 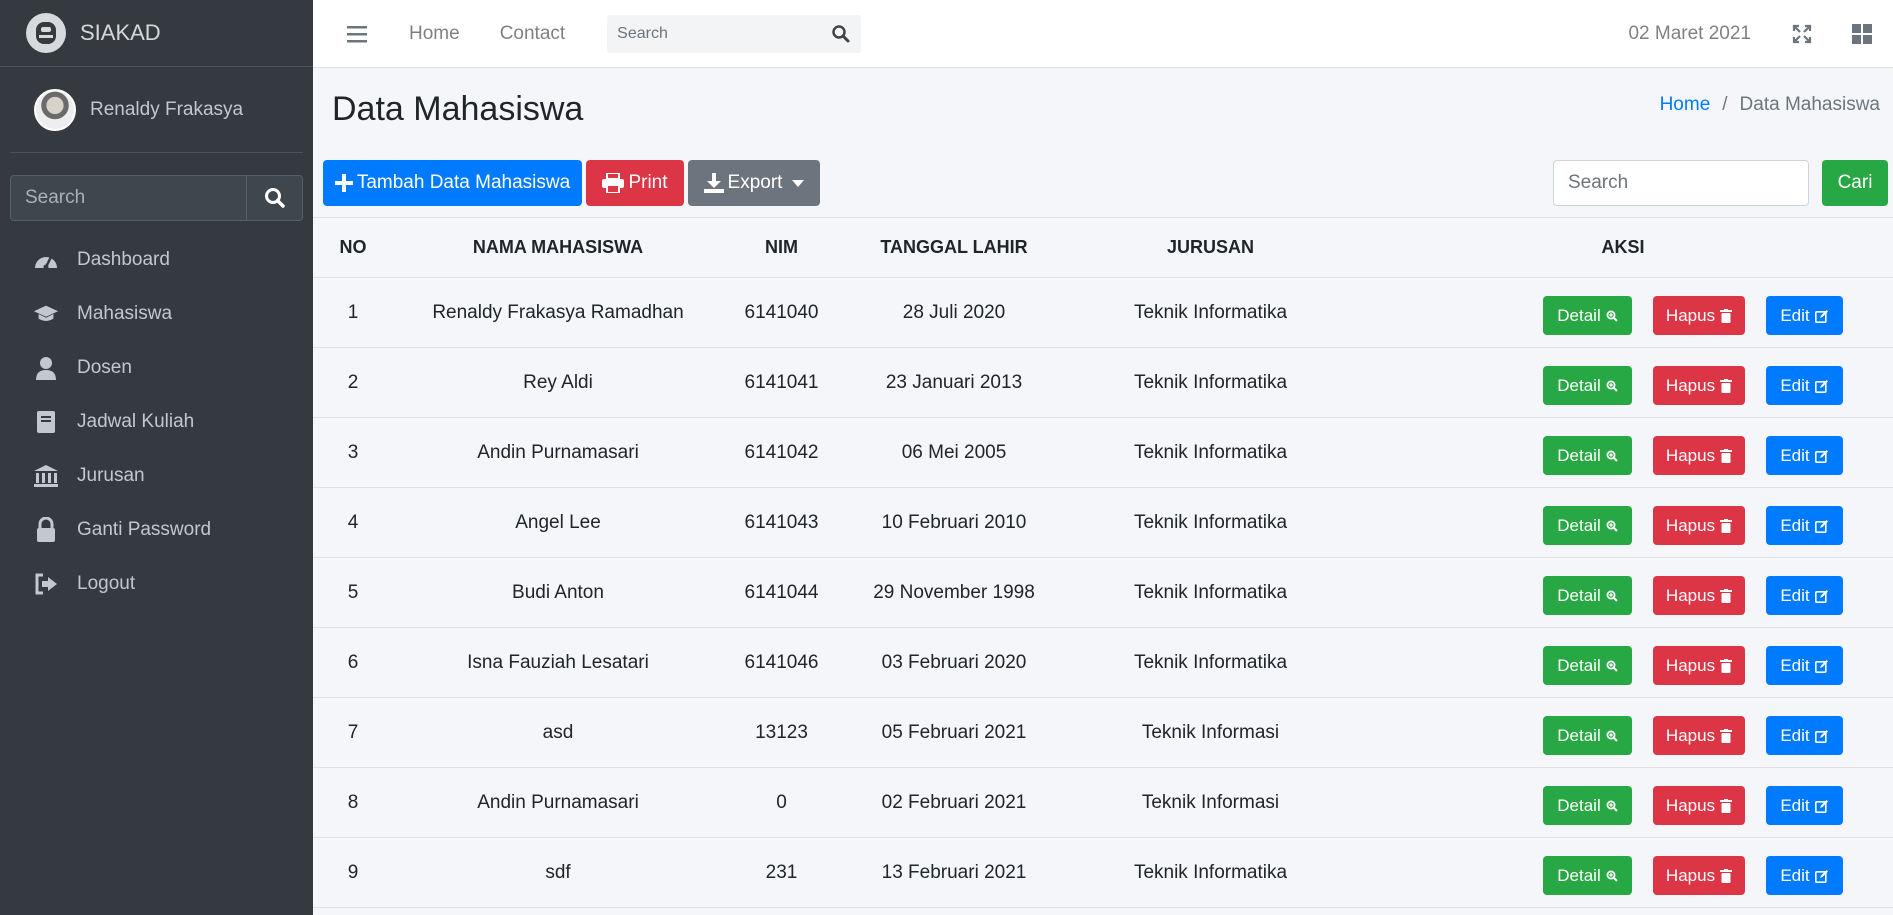 What do you see at coordinates (954, 312) in the screenshot?
I see `cell-tanggal-lahir: 28 Juli 2020` at bounding box center [954, 312].